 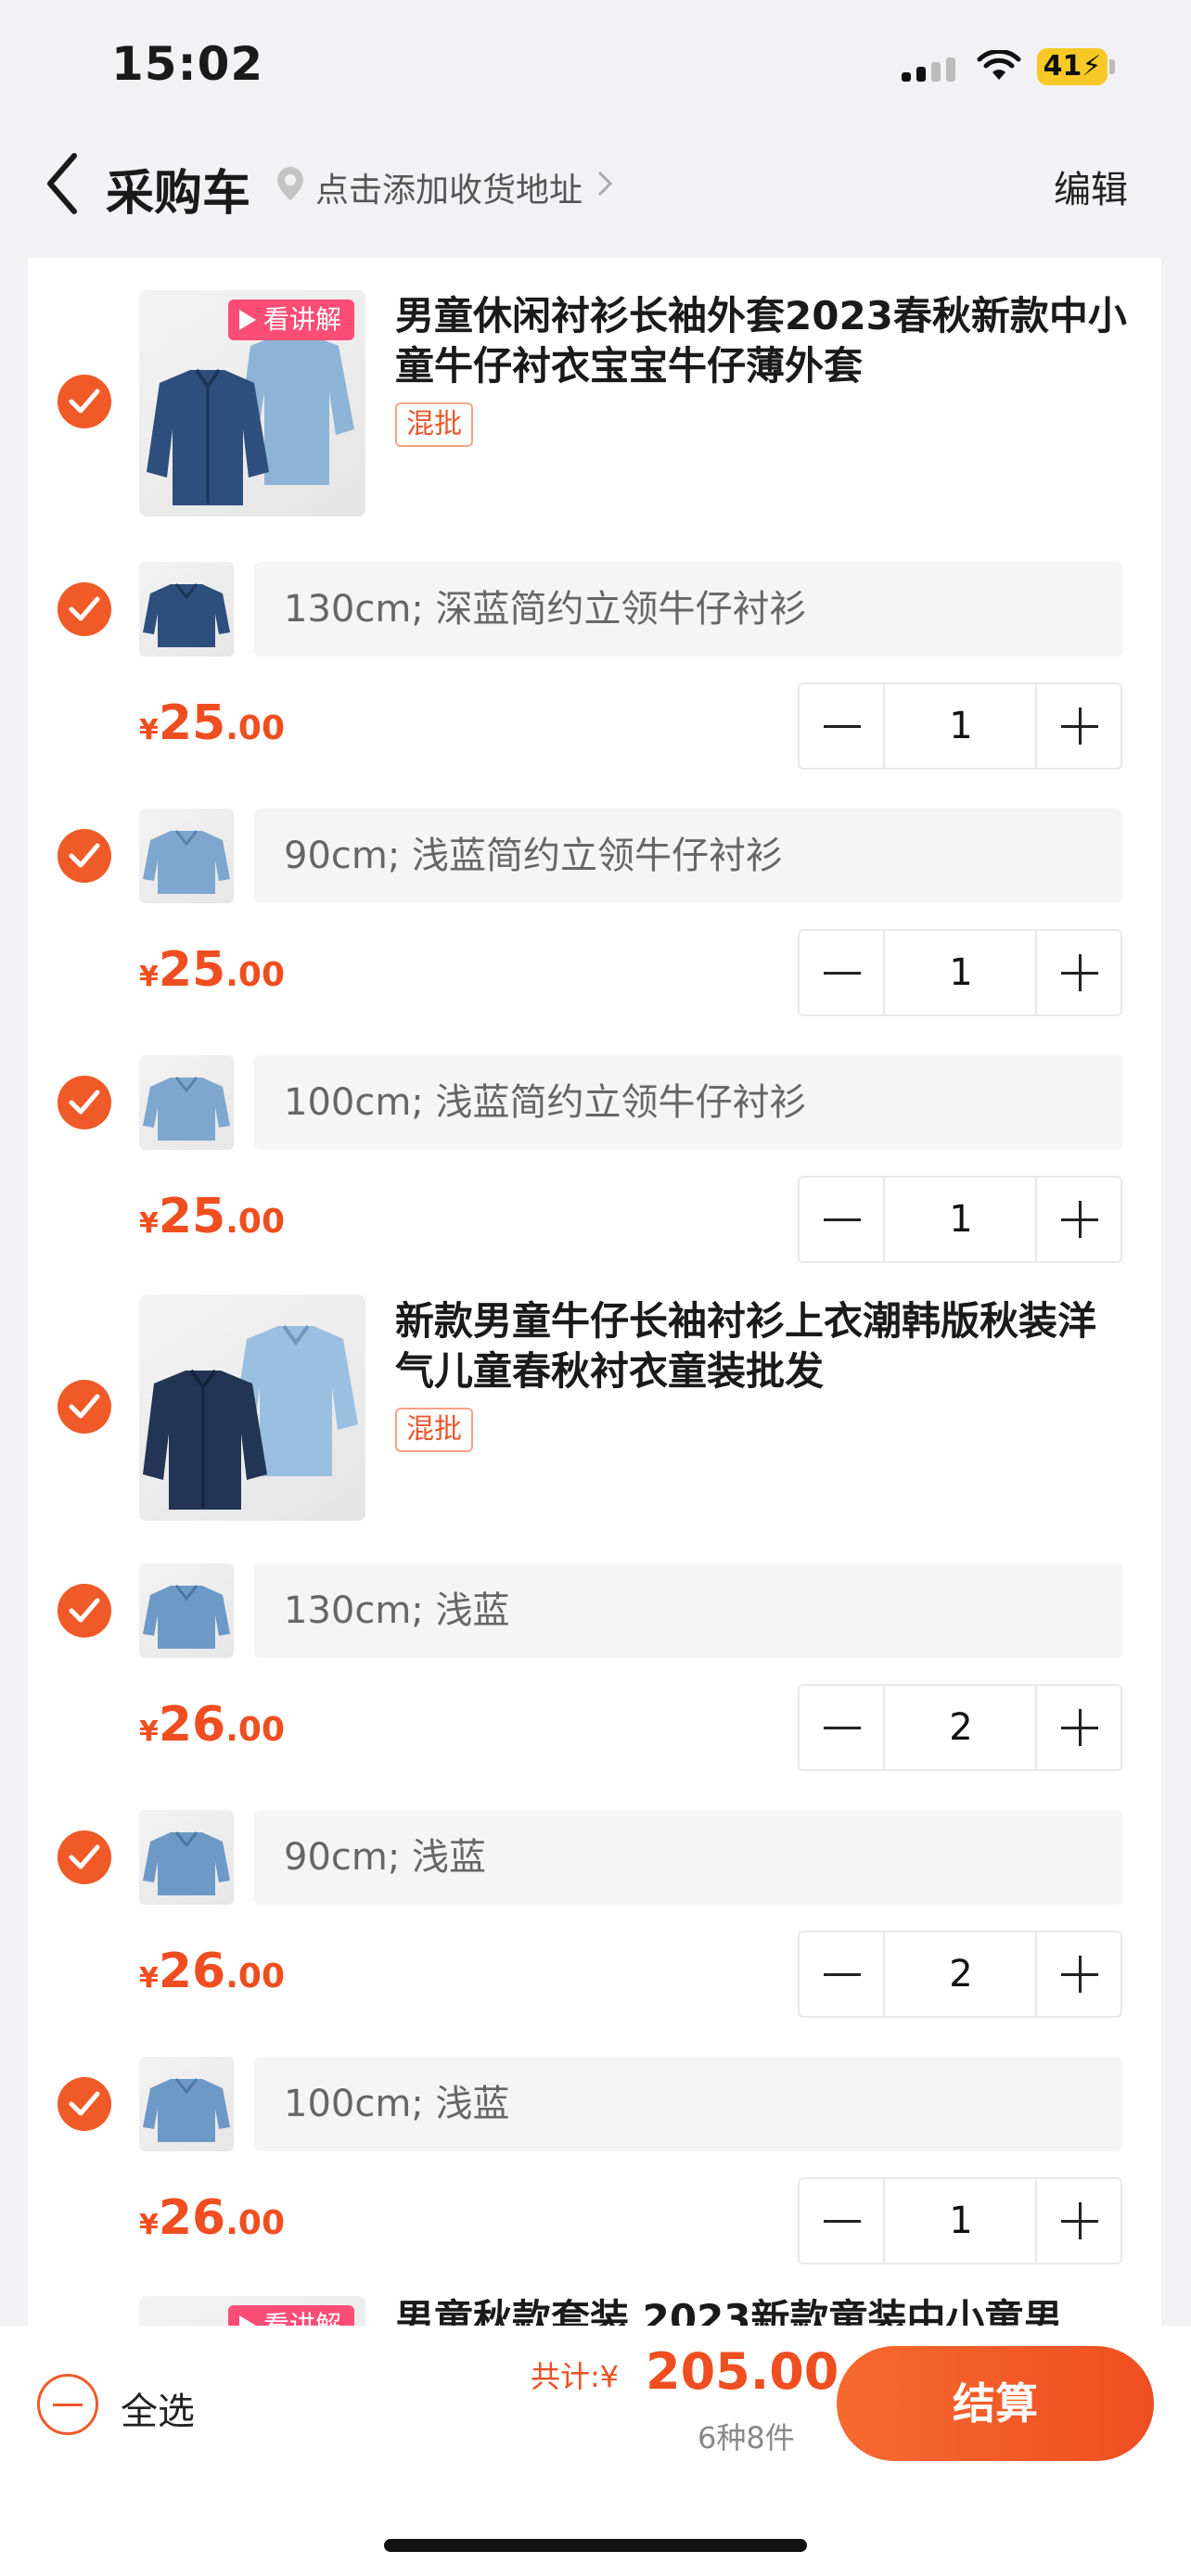 I want to click on product-title: 男童秋款套装 2023新款童装中小童男, so click(x=761, y=2310).